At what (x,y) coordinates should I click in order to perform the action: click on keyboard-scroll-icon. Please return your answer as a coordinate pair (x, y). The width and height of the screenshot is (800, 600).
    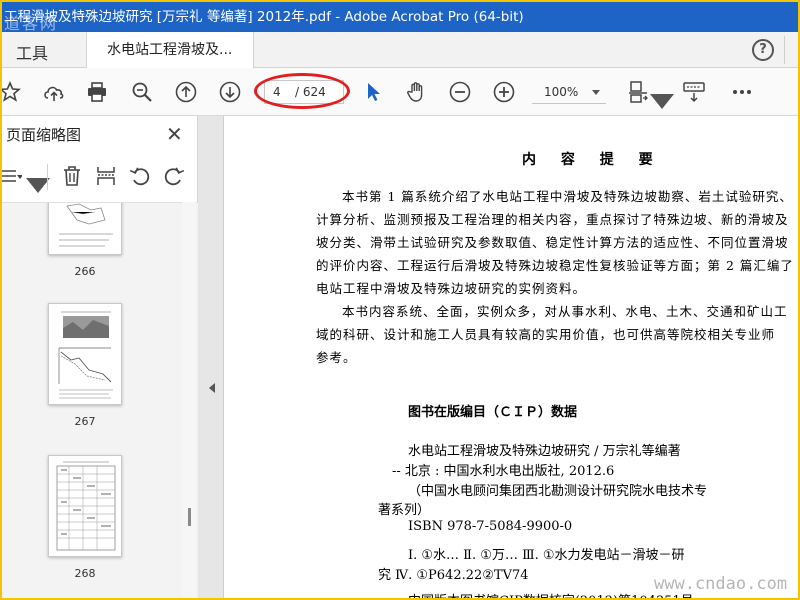
    Looking at the image, I should click on (694, 92).